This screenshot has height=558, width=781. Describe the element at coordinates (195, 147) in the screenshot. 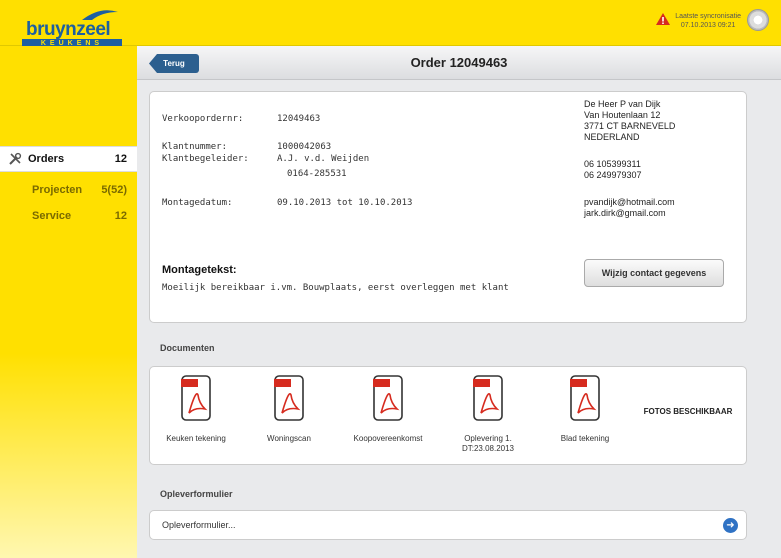

I see `klantnummer-label: Klantnummer:` at that location.